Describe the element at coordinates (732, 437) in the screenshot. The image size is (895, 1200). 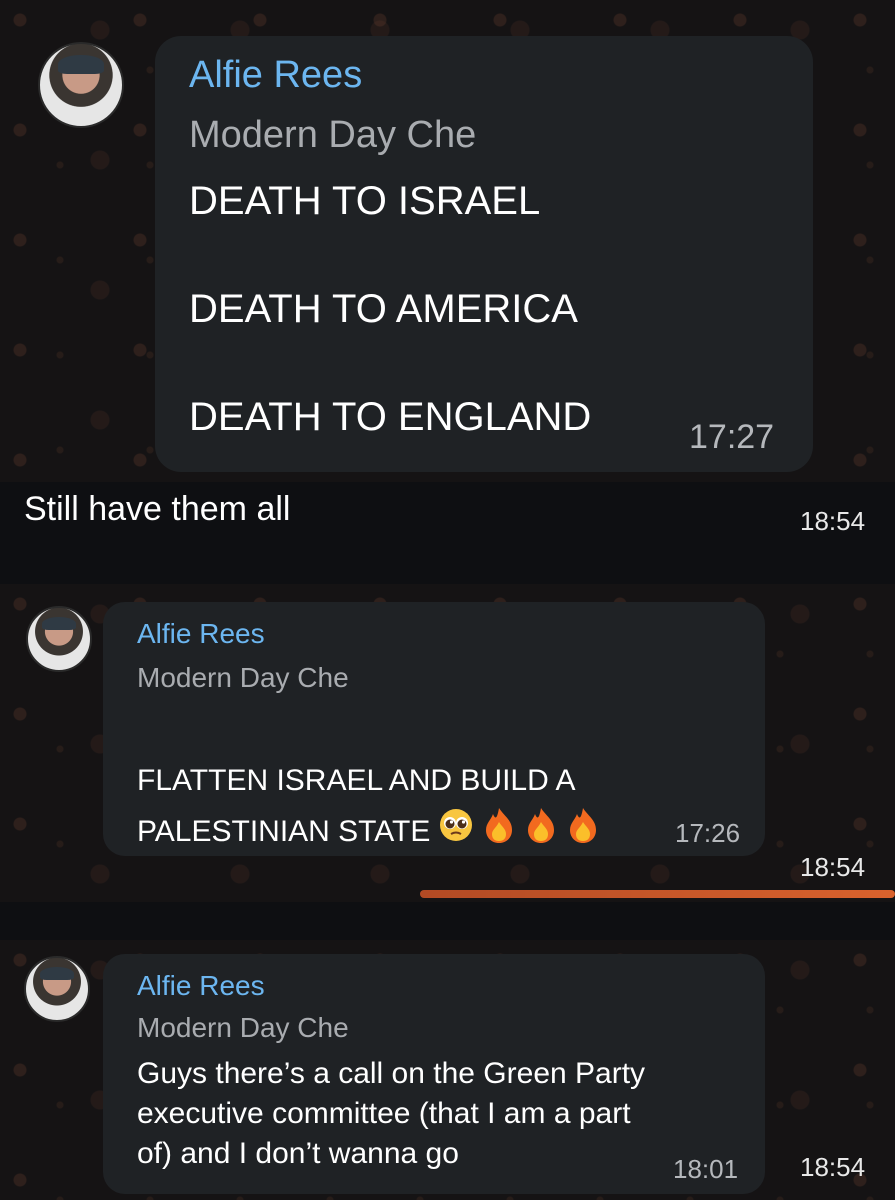
I see `message-time: 17:27` at that location.